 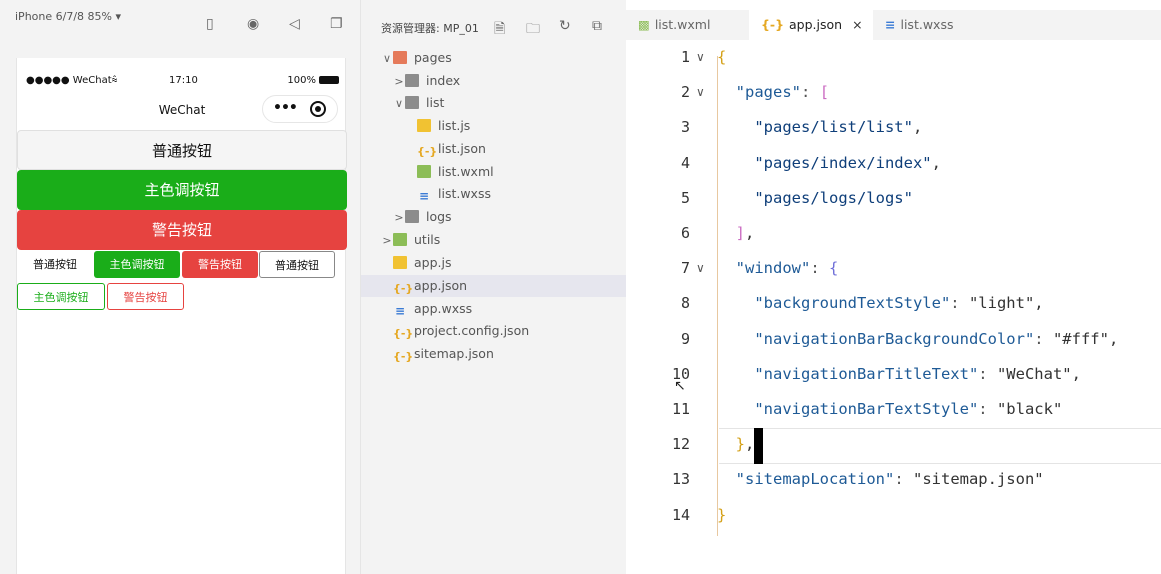 I want to click on tree-item-list: ∨ list, so click(x=494, y=103).